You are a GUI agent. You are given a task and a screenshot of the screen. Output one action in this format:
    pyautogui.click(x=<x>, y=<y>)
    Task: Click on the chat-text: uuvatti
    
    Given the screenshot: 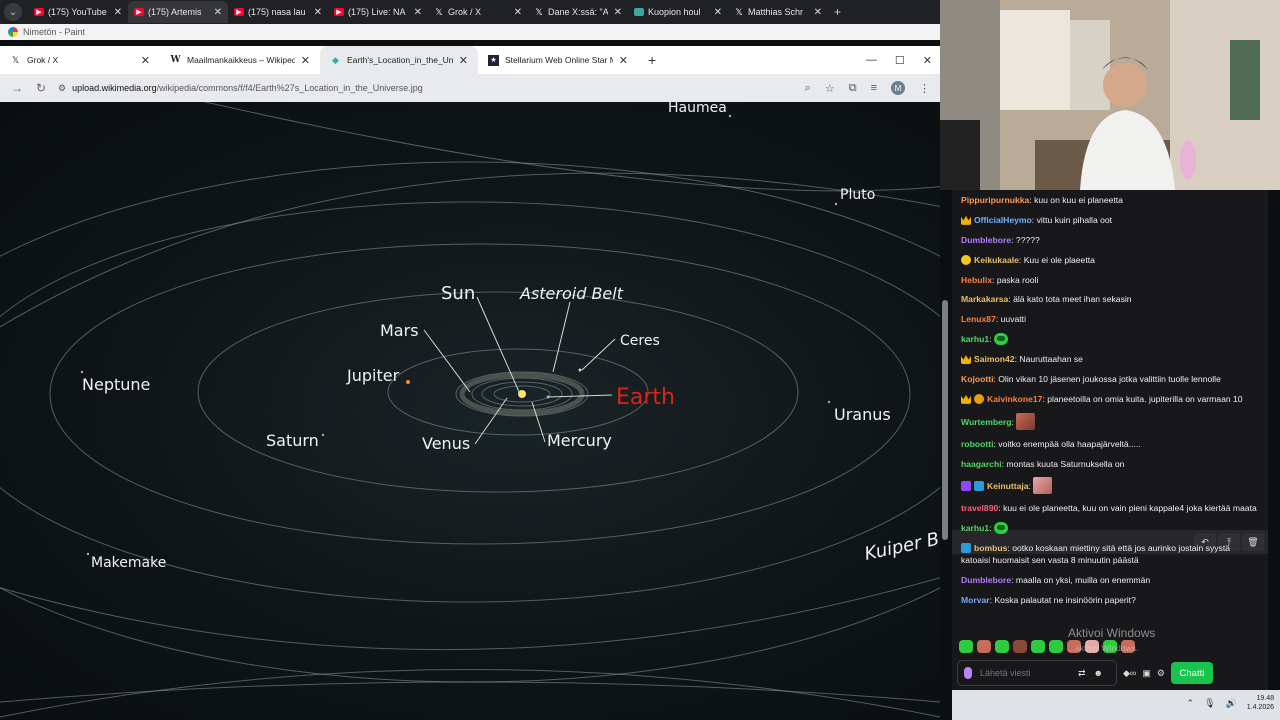 What is the action you would take?
    pyautogui.click(x=1013, y=319)
    